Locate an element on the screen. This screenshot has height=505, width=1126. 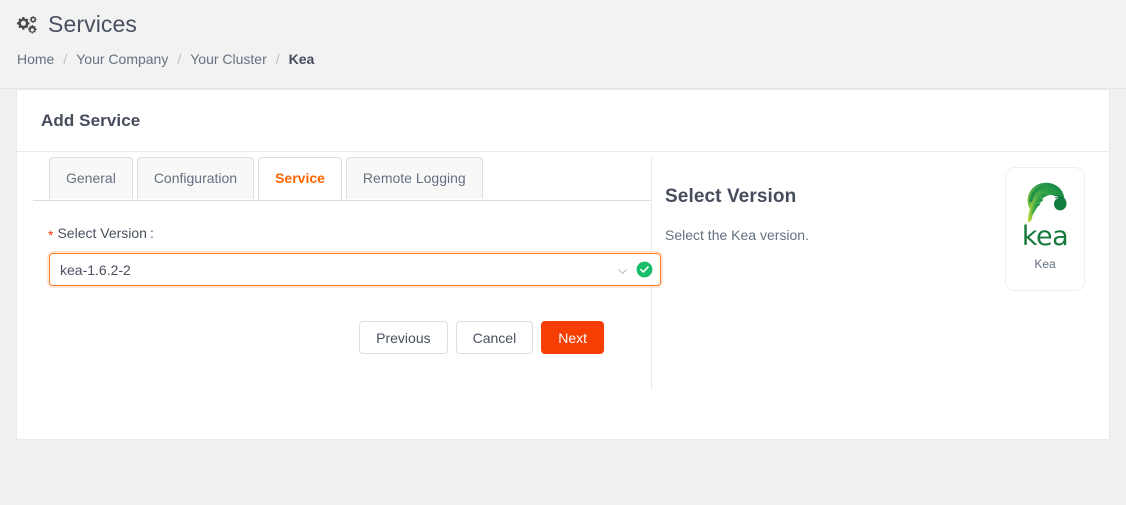
tab-general: General is located at coordinates (91, 178).